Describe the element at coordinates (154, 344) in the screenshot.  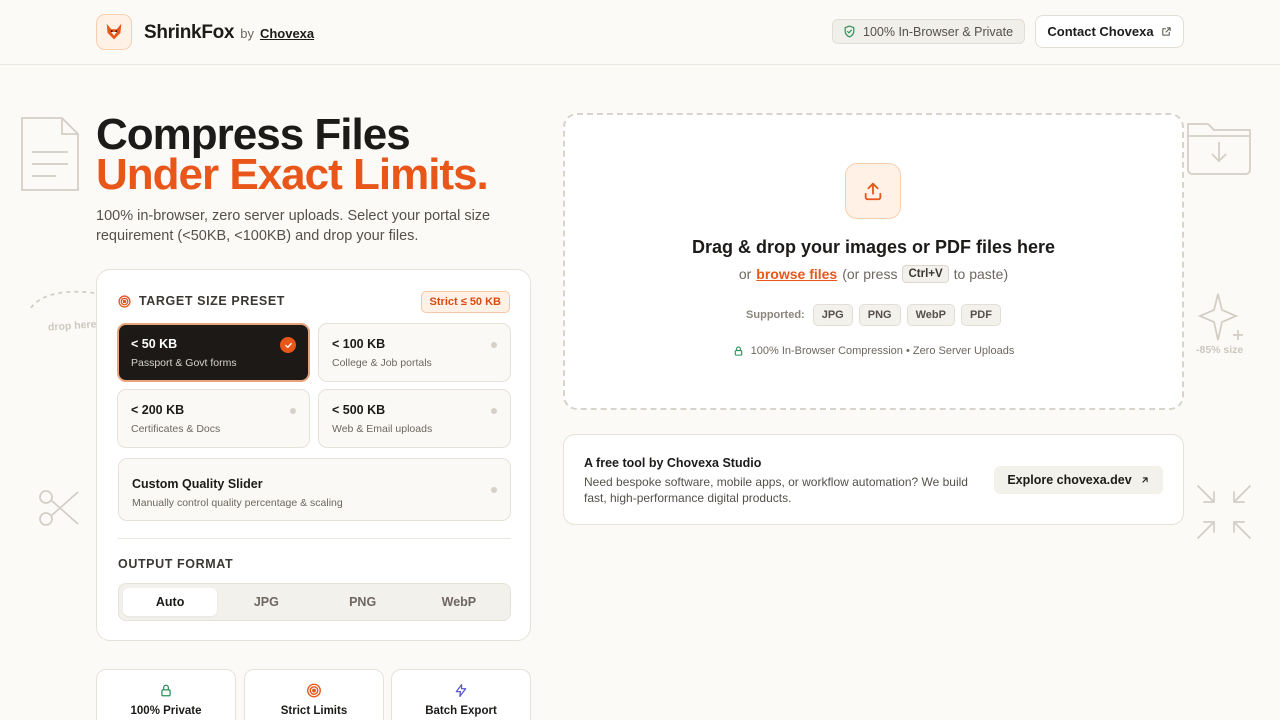
I see `preset-title: < 50 KB` at that location.